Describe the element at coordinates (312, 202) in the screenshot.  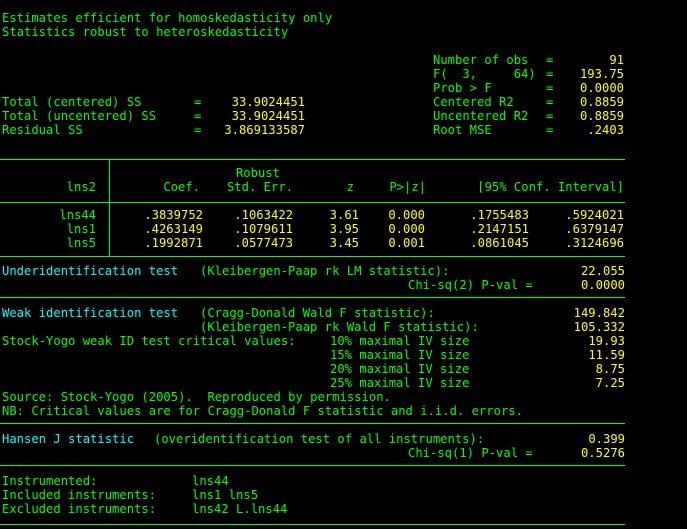
I see `table-header-rule` at that location.